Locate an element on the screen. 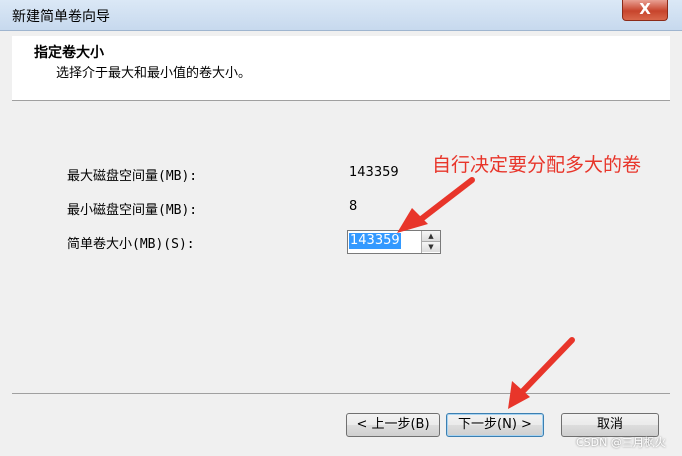  annotation-arrow-to-next is located at coordinates (541, 373).